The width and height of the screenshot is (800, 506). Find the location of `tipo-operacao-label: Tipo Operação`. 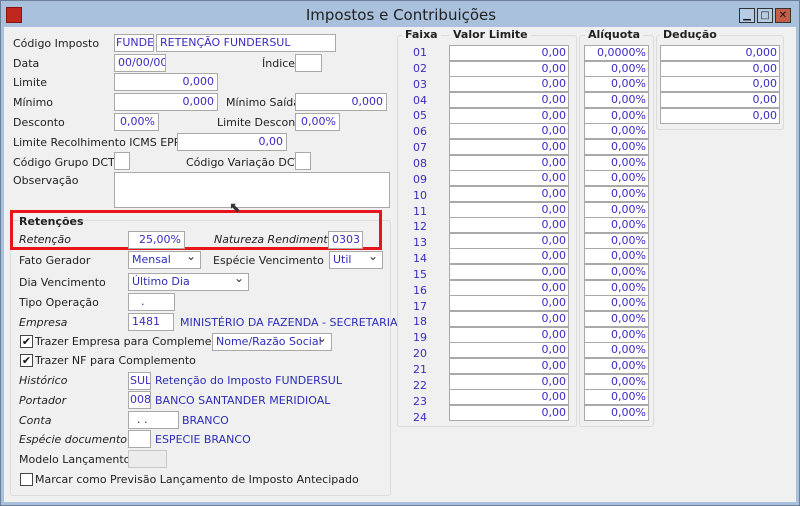

tipo-operacao-label: Tipo Operação is located at coordinates (59, 302).